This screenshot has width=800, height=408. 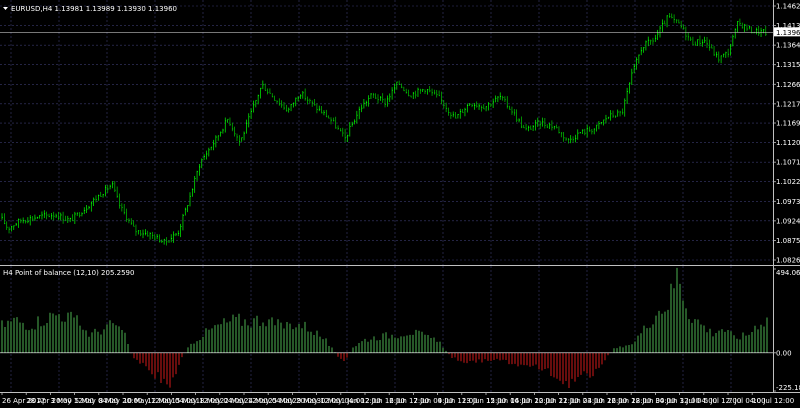 I want to click on price-tick-label: 1.11200, so click(x=788, y=143).